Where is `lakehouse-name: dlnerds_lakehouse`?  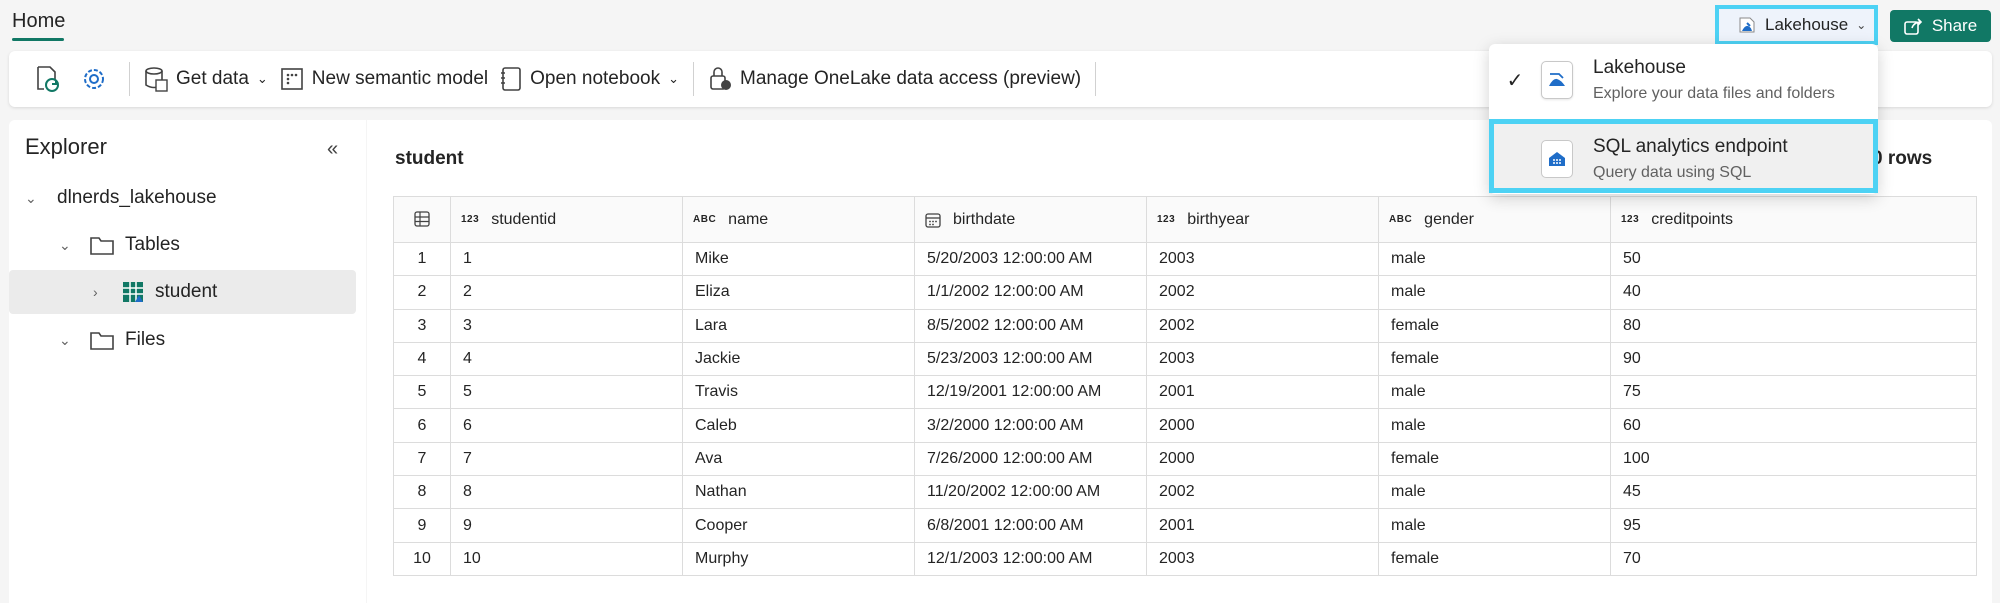
lakehouse-name: dlnerds_lakehouse is located at coordinates (137, 197).